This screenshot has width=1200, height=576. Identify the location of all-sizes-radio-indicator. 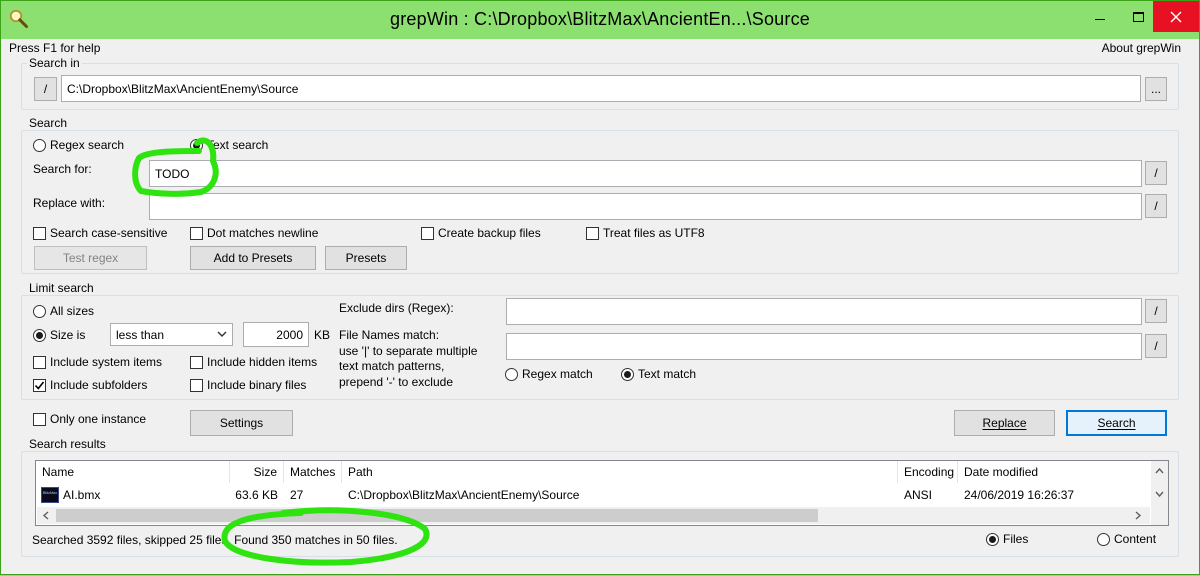
(39, 311).